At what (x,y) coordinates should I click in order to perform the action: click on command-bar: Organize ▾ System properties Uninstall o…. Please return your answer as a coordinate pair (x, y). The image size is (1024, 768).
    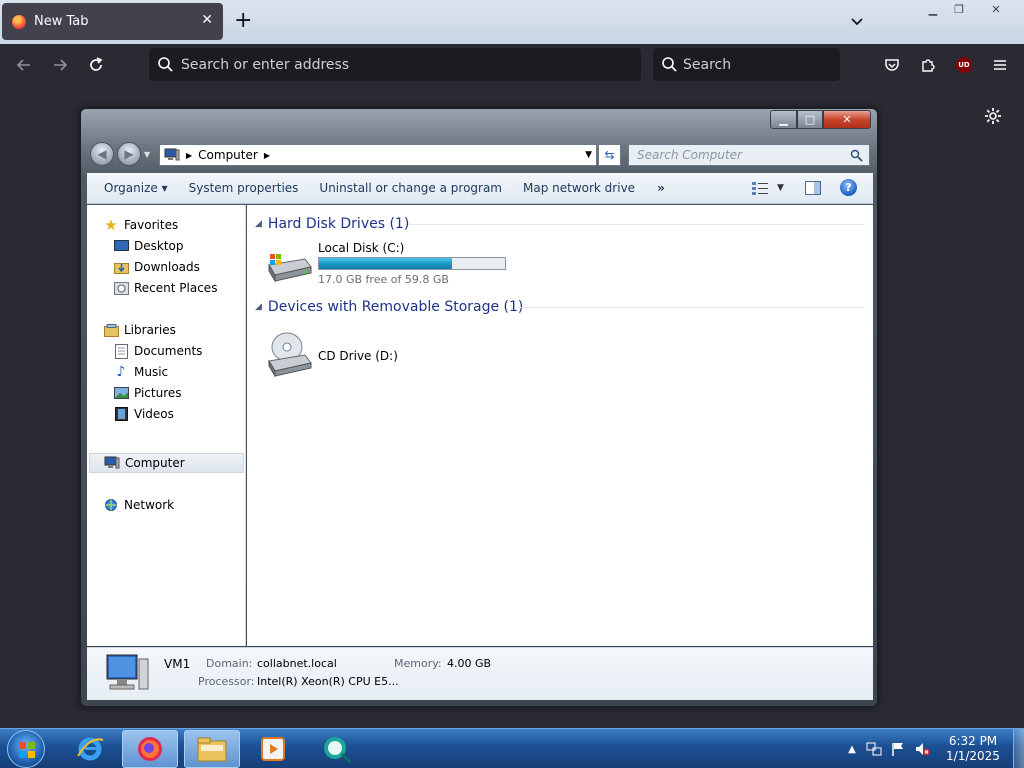
    Looking at the image, I should click on (480, 188).